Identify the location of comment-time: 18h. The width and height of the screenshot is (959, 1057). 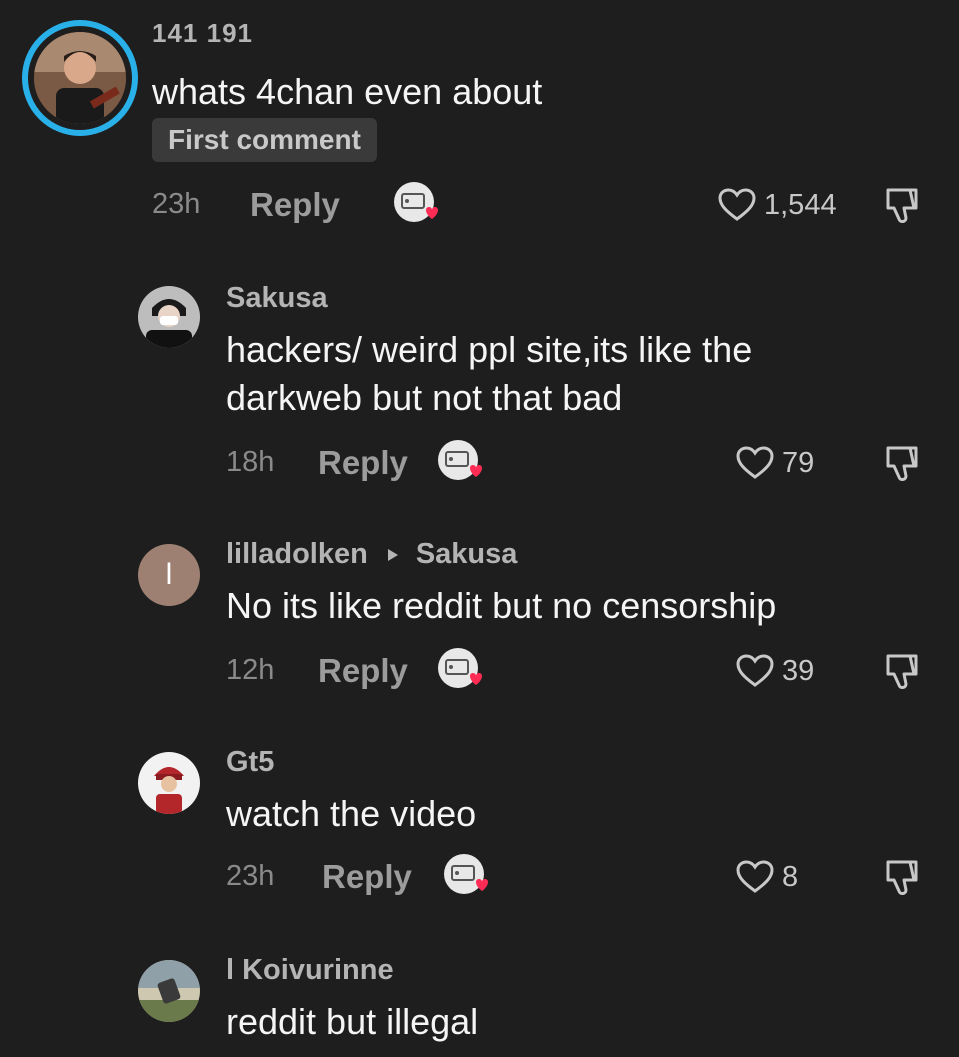
(250, 462).